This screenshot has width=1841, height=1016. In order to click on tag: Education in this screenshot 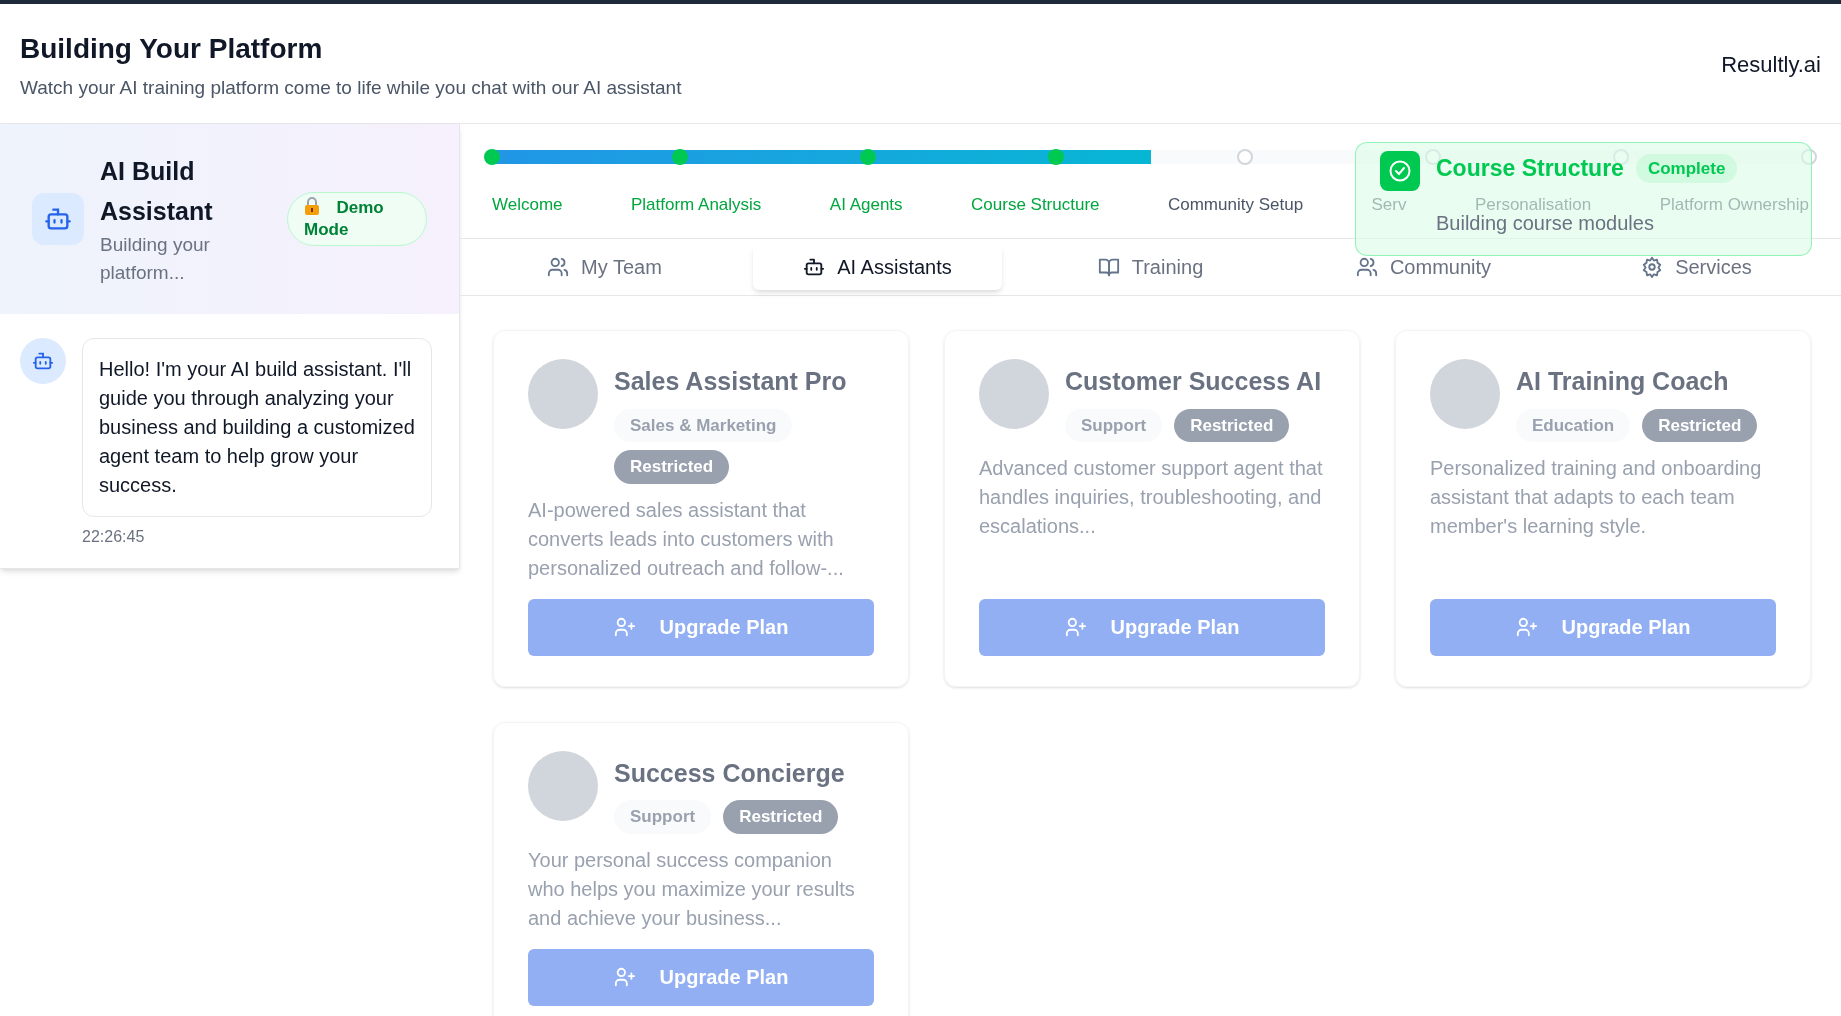, I will do `click(1573, 425)`.